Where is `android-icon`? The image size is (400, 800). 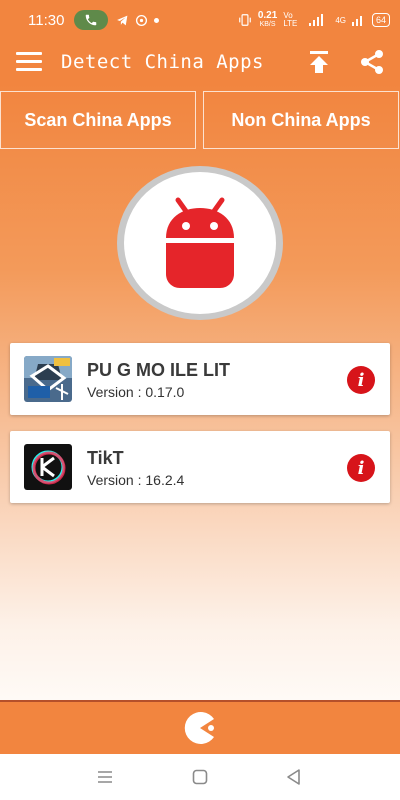 android-icon is located at coordinates (200, 242).